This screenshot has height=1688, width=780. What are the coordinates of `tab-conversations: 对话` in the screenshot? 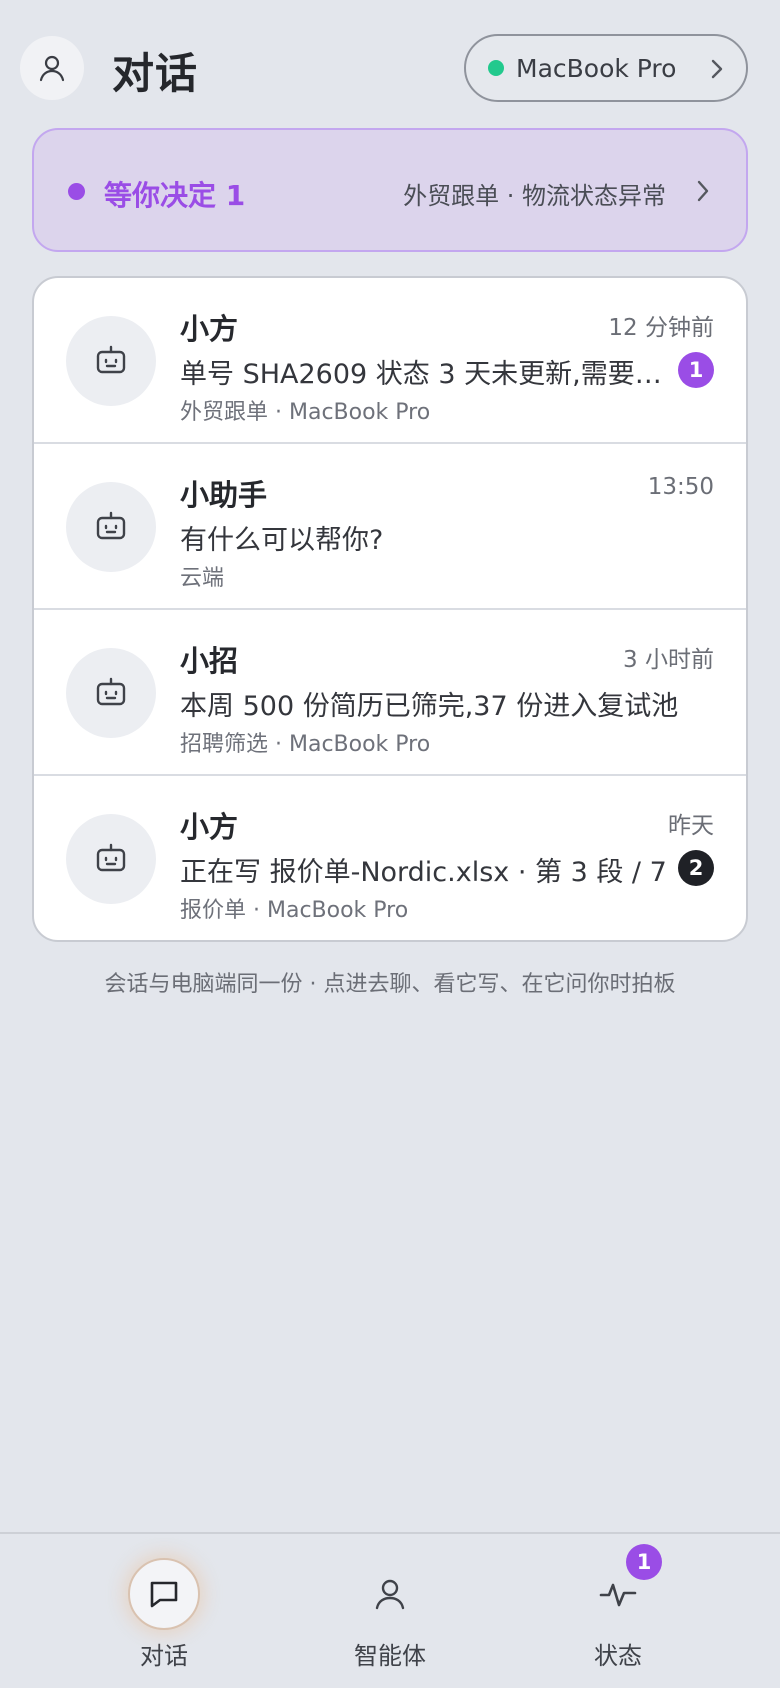 It's located at (164, 1611).